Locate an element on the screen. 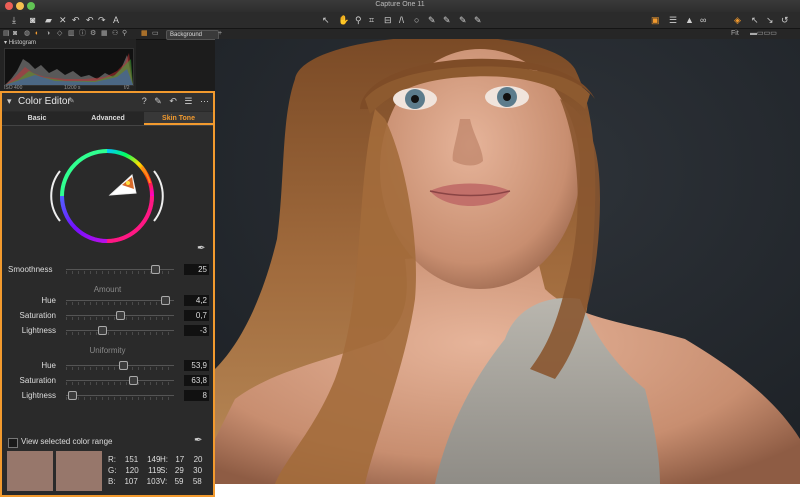 The width and height of the screenshot is (800, 497). uniformity-saturation-track is located at coordinates (120, 380).